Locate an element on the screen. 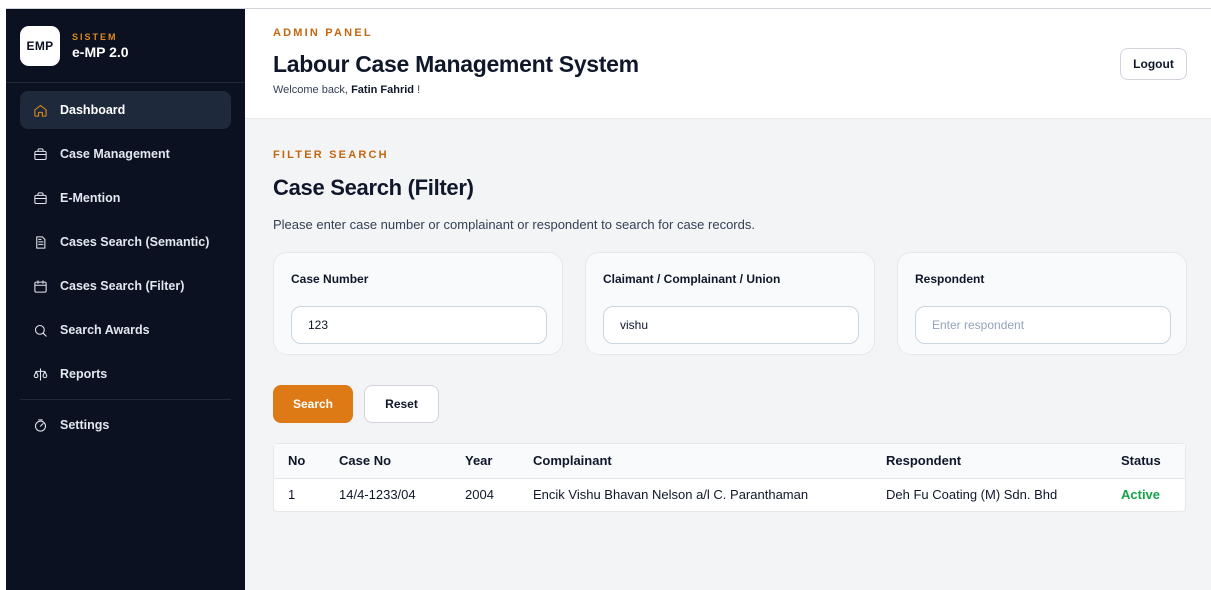  sidebar-item-label: Case Management is located at coordinates (115, 154).